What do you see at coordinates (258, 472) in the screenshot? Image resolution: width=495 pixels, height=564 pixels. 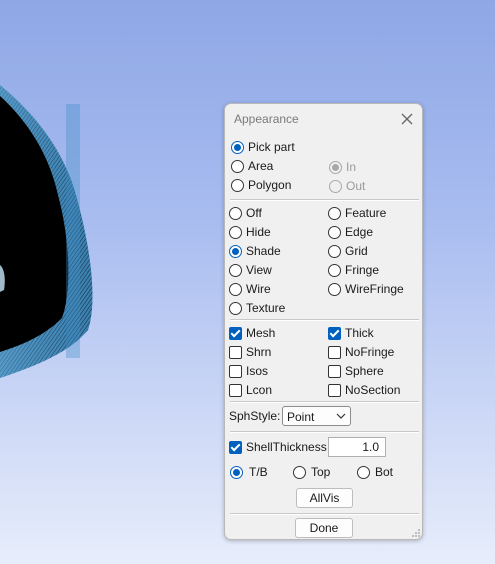 I see `radio-label: T/B` at bounding box center [258, 472].